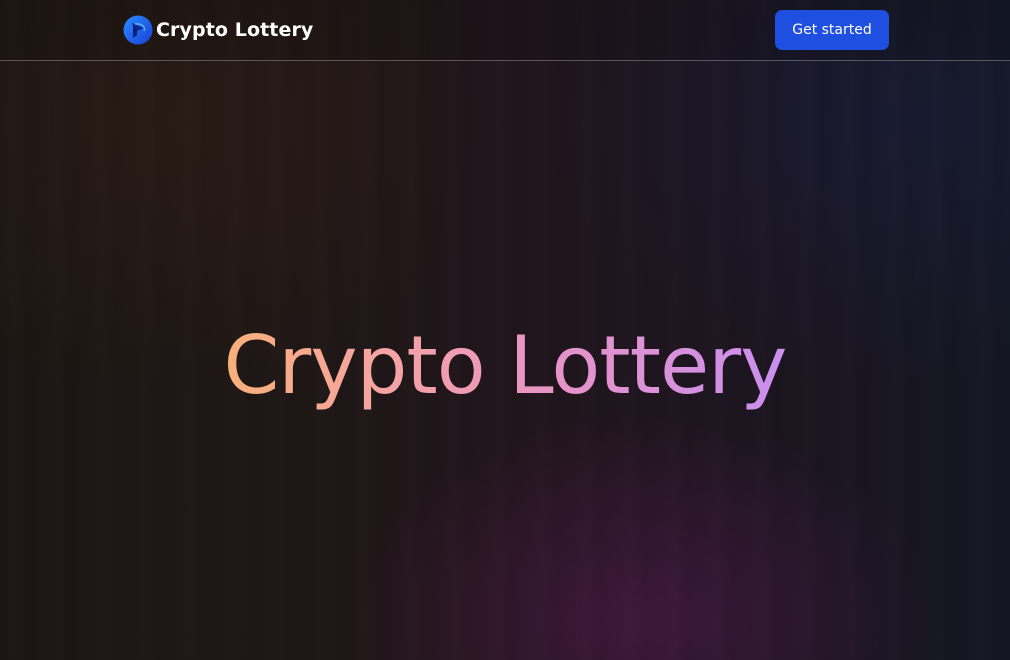  I want to click on brand-link: Crypto Lottery, so click(218, 30).